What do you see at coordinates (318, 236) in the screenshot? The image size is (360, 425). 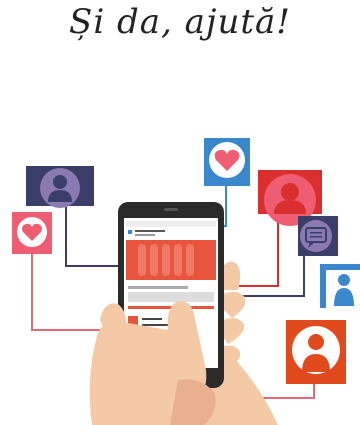 I see `chat-card` at bounding box center [318, 236].